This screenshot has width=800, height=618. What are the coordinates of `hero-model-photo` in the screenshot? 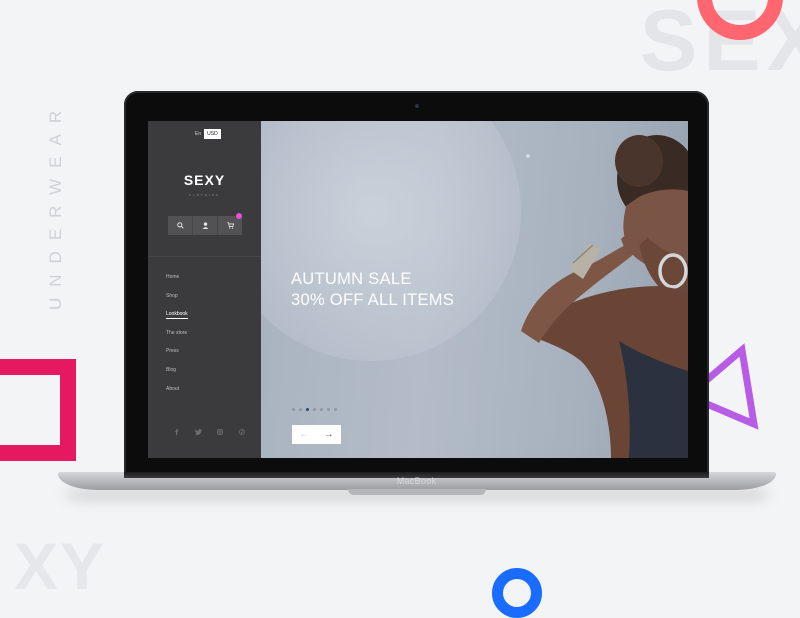 It's located at (604, 296).